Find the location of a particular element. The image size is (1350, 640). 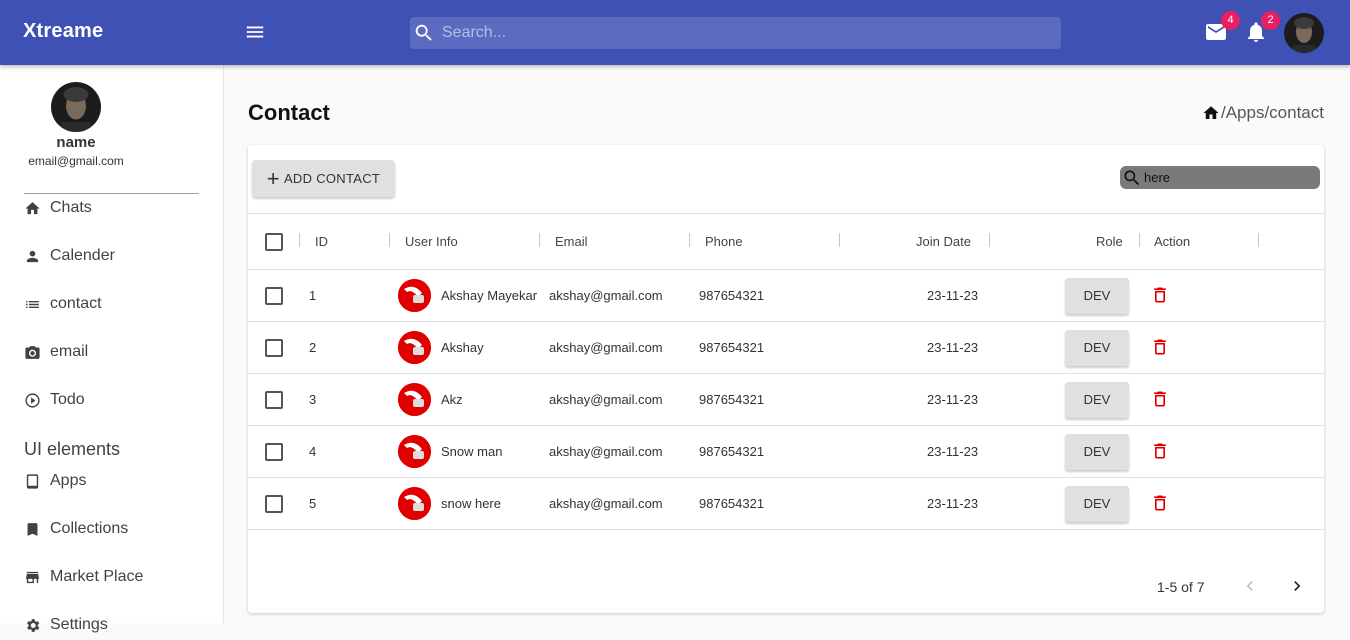

row-name: Akz is located at coordinates (452, 399).